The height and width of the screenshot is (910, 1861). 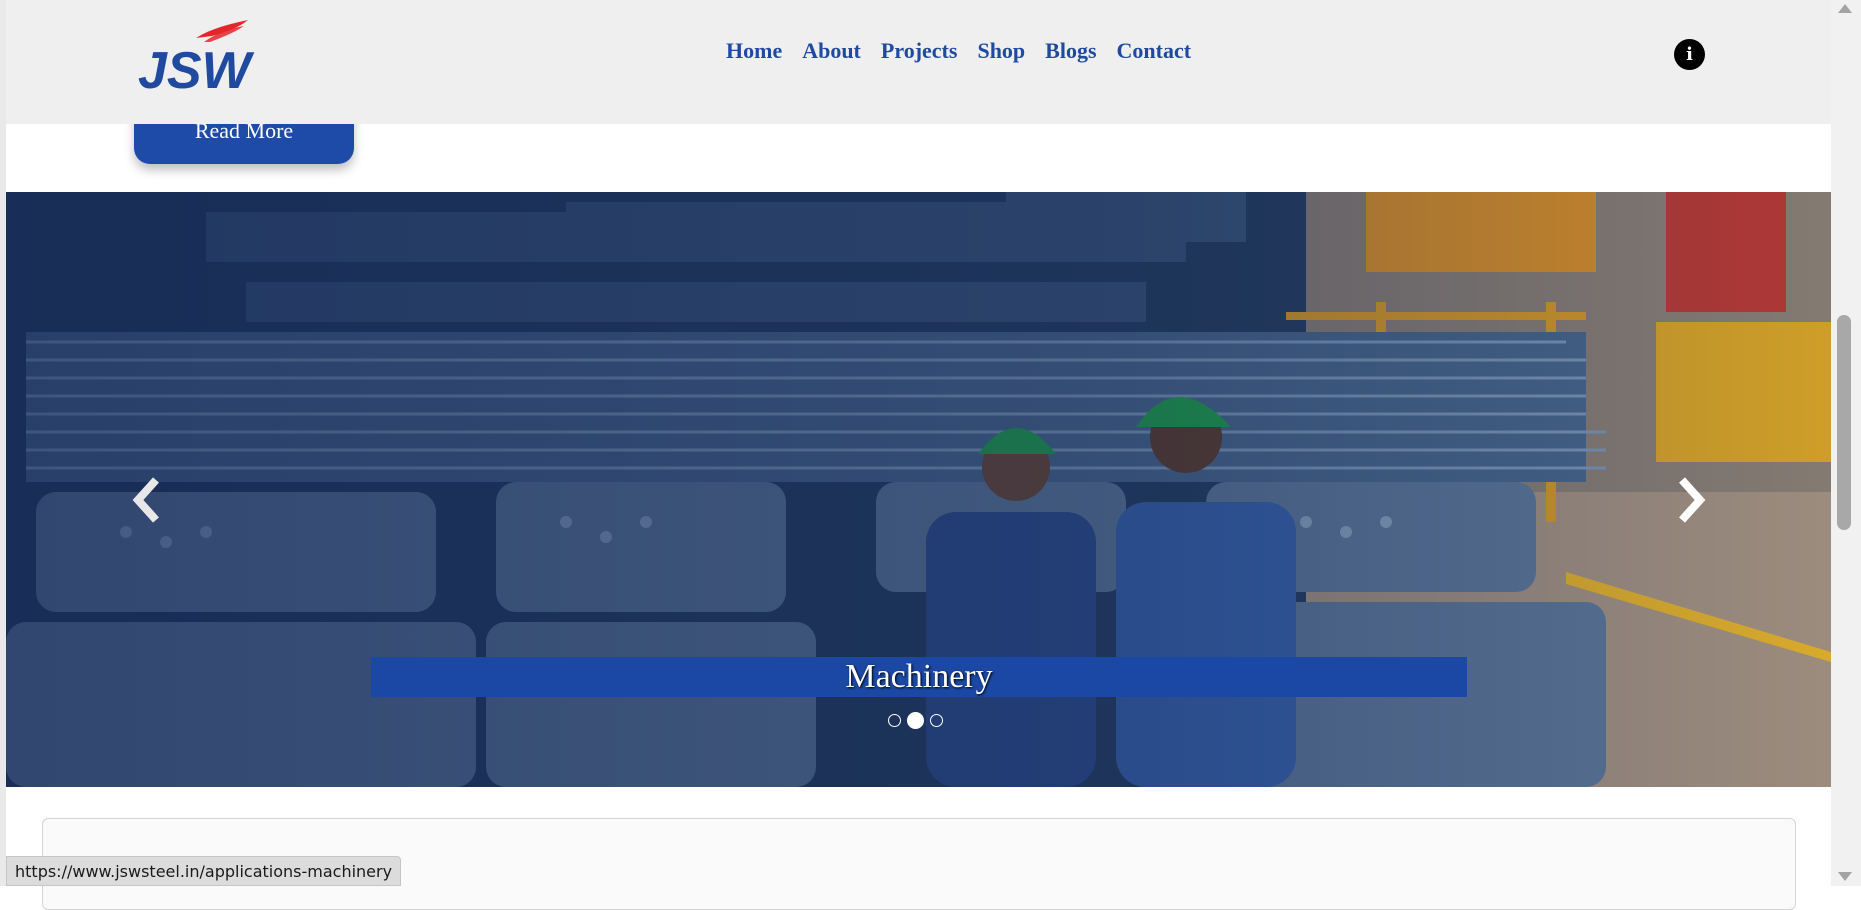 I want to click on nav-shop: Shop, so click(x=1001, y=51).